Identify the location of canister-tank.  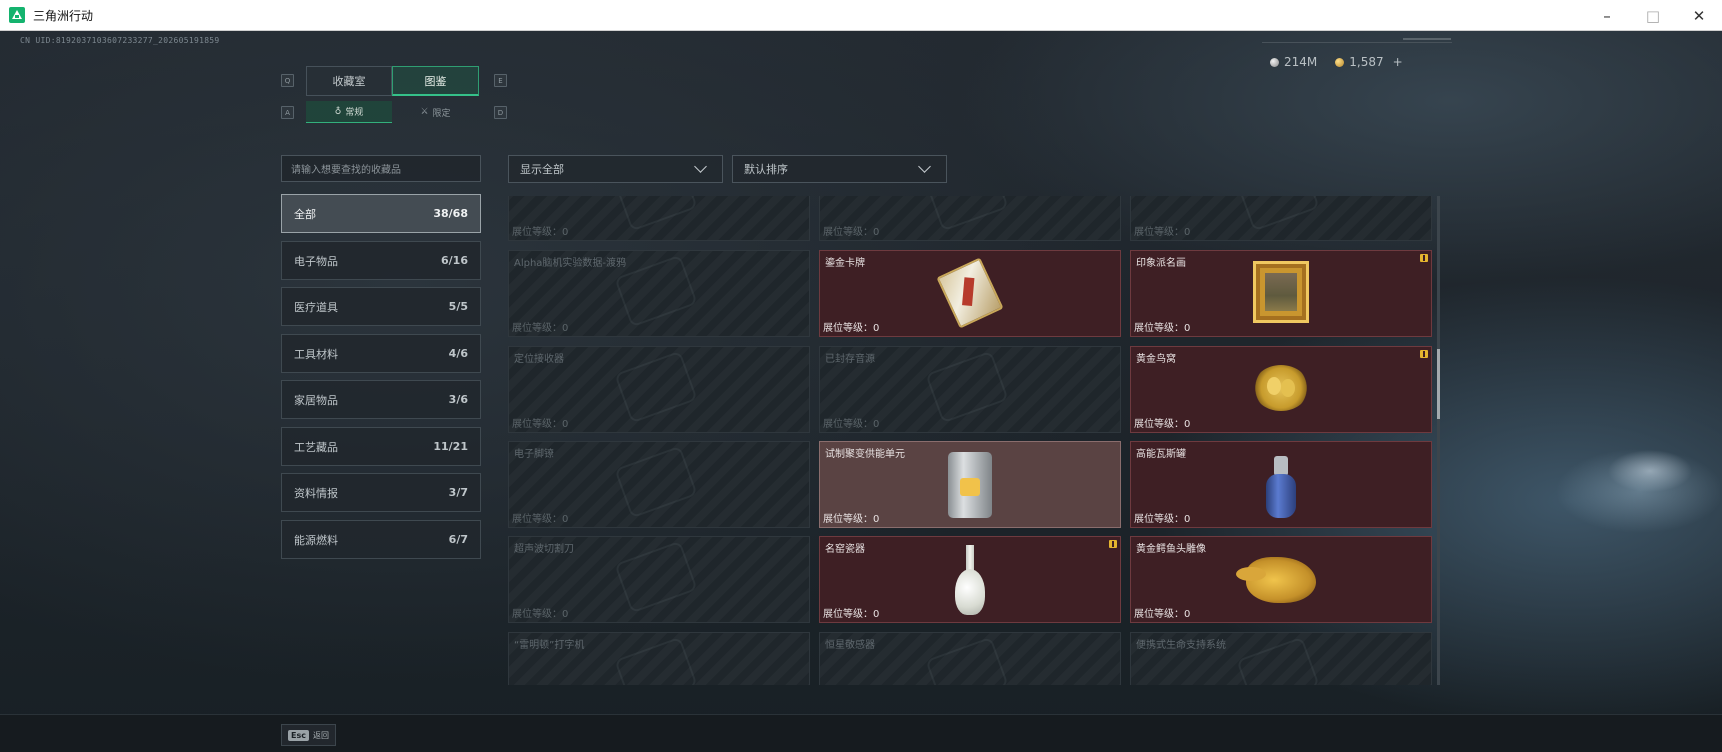
(1281, 496).